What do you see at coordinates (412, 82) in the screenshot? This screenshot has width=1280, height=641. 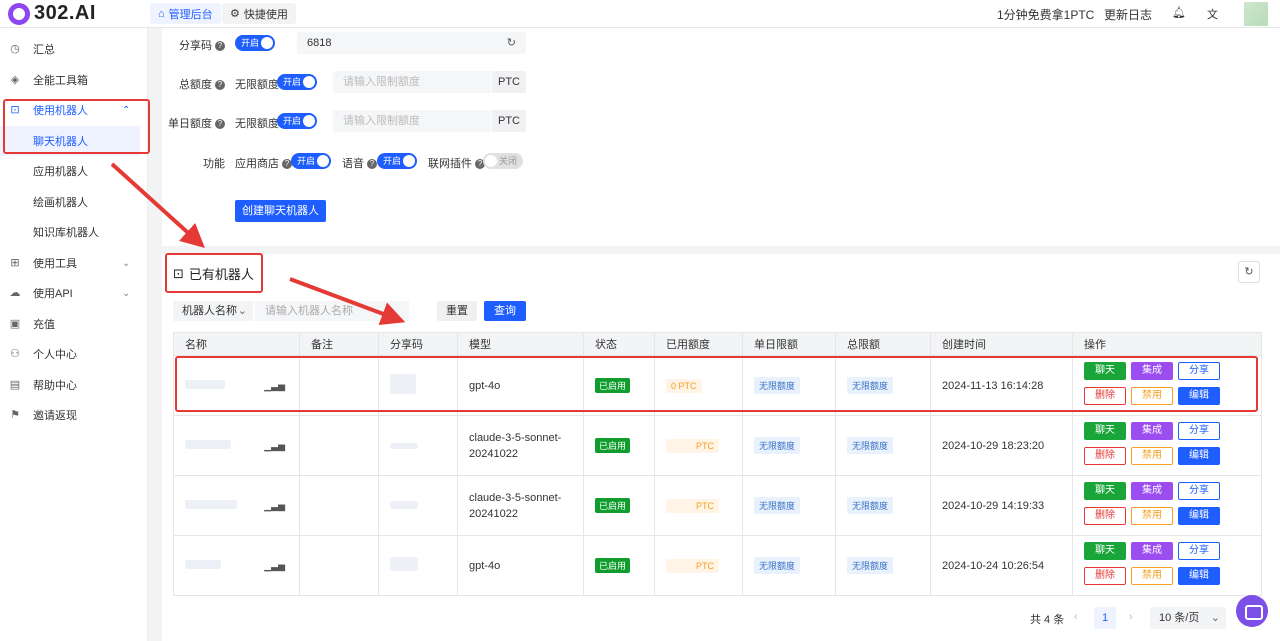 I see `total-quota-input: 请输入限制额度` at bounding box center [412, 82].